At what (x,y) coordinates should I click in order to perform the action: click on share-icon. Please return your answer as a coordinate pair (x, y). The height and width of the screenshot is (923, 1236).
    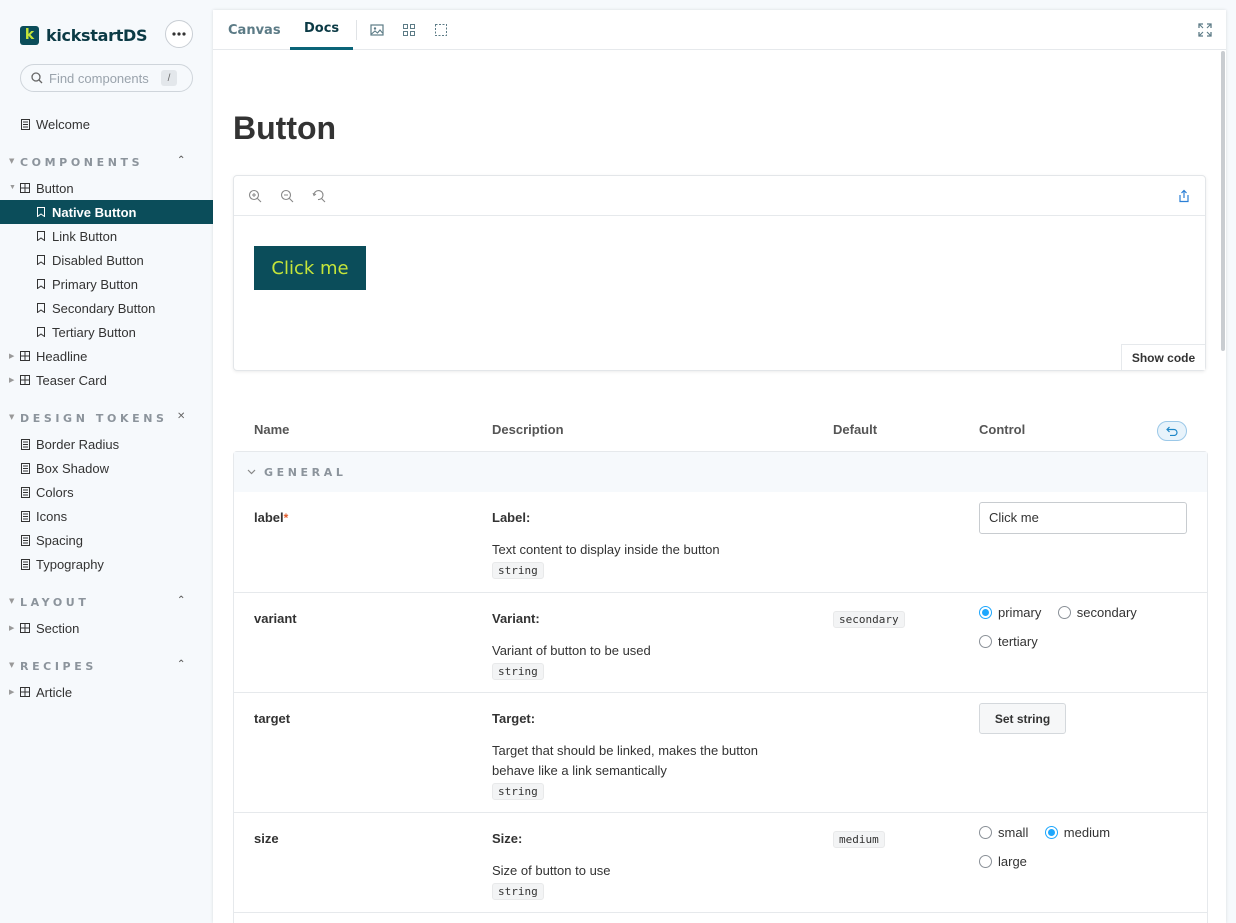
    Looking at the image, I should click on (1184, 196).